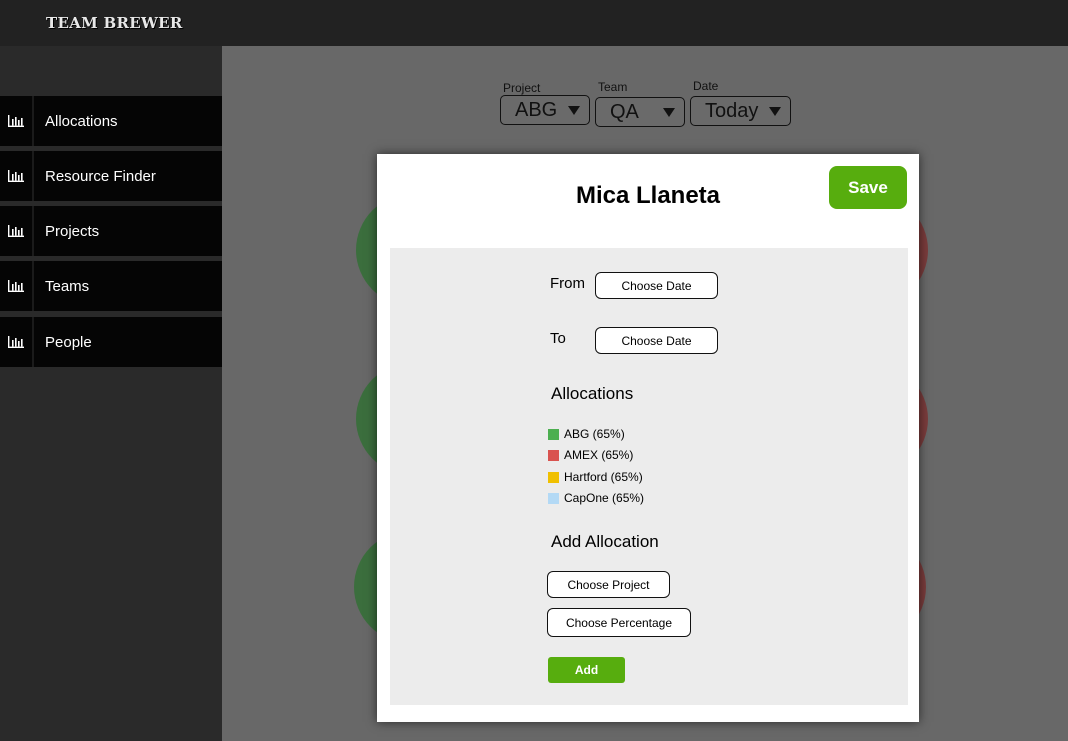  What do you see at coordinates (111, 286) in the screenshot?
I see `sidebar-item-teams: Teams` at bounding box center [111, 286].